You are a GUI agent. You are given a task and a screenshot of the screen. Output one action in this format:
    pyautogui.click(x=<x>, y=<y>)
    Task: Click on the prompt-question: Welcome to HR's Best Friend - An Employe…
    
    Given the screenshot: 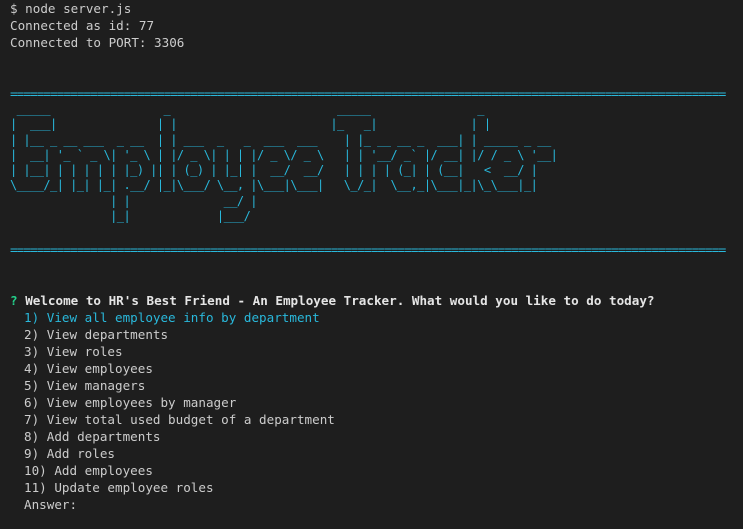 What is the action you would take?
    pyautogui.click(x=340, y=301)
    